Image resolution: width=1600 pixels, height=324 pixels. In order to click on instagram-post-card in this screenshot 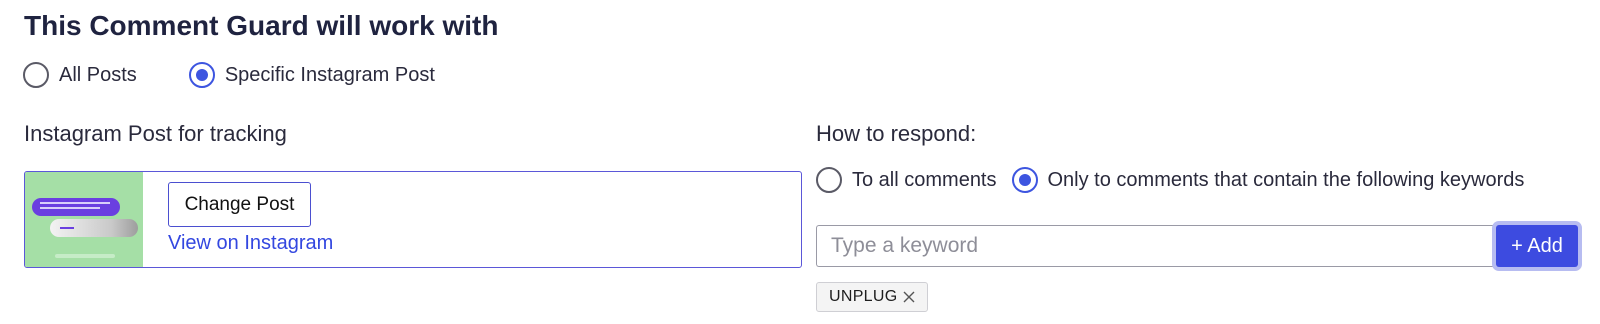, I will do `click(413, 219)`.